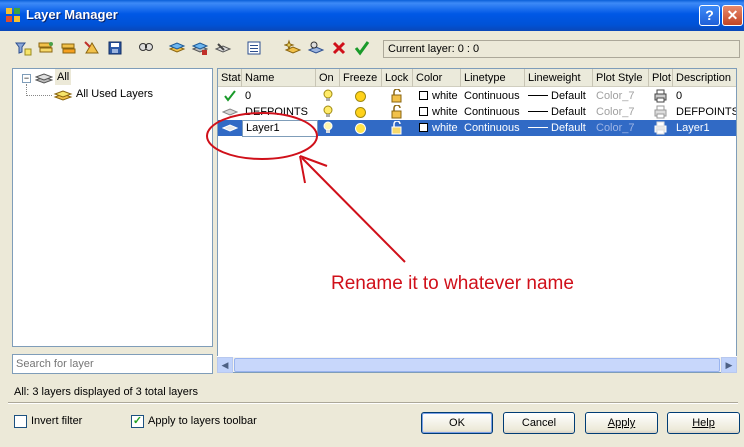 The width and height of the screenshot is (744, 447). Describe the element at coordinates (254, 48) in the screenshot. I see `layer-list-icon` at that location.